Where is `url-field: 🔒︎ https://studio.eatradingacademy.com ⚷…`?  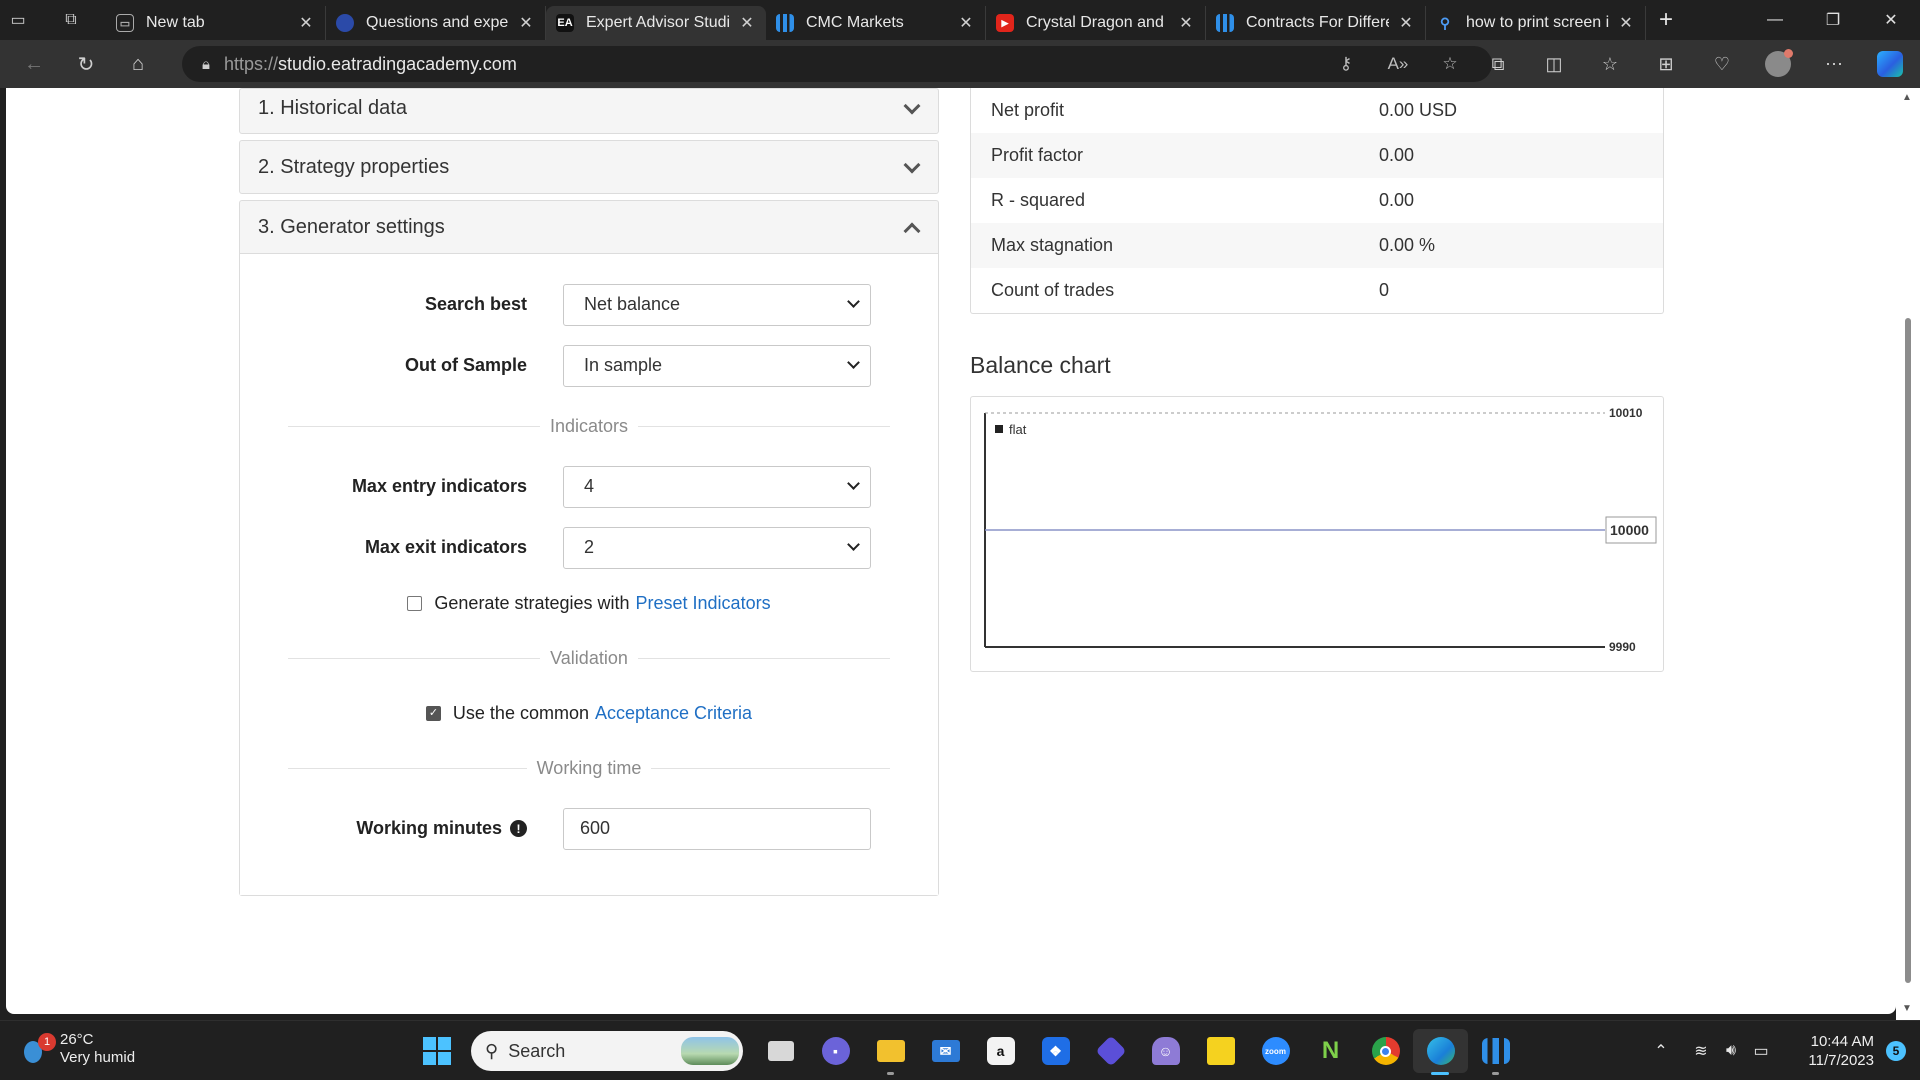 url-field: 🔒︎ https://studio.eatradingacademy.com ⚷… is located at coordinates (837, 64).